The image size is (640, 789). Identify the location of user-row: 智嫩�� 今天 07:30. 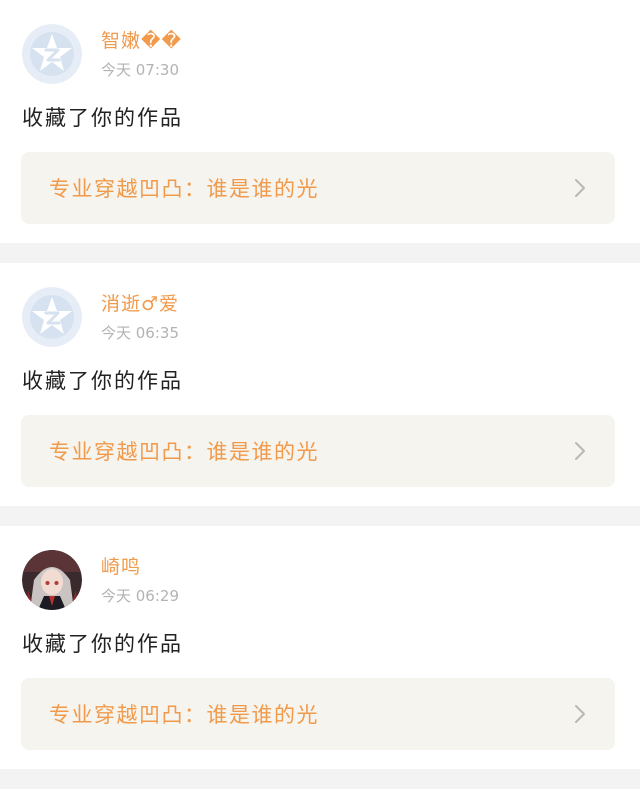
(102, 54).